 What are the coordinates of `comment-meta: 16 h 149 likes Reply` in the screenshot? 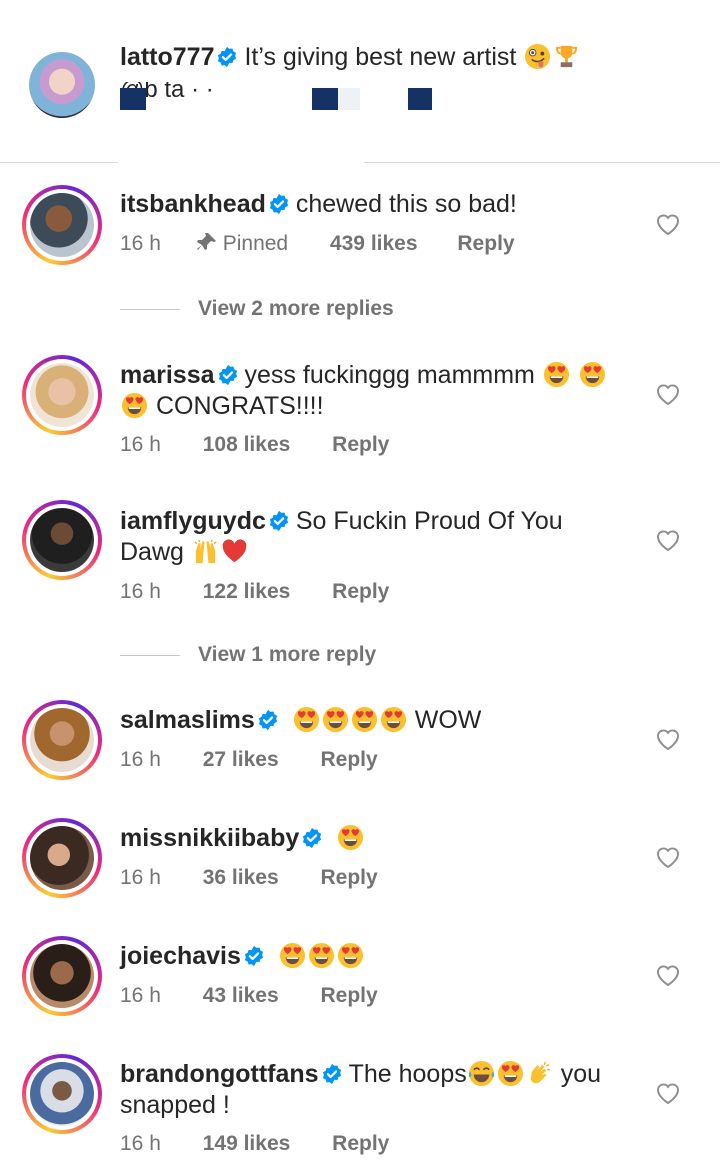 It's located at (254, 1144).